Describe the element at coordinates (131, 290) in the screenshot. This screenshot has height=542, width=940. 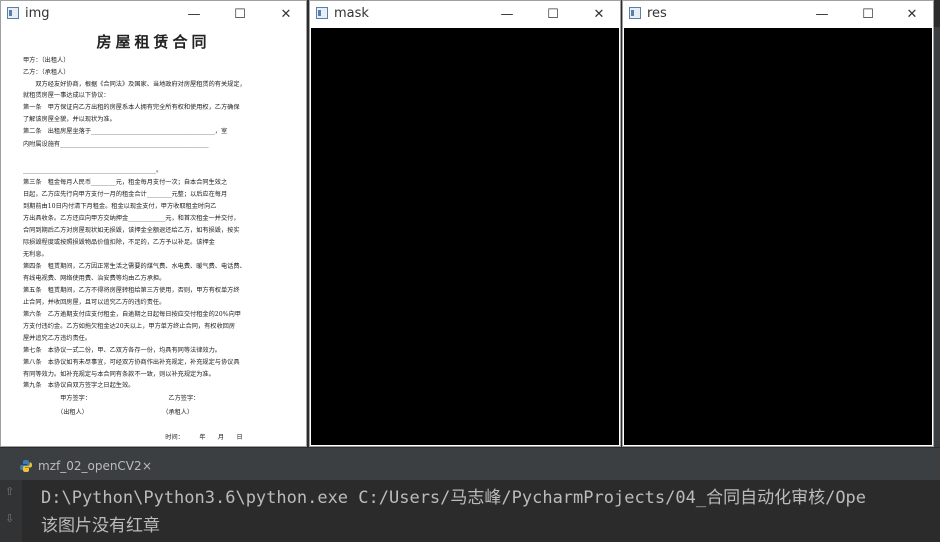
I see `document-line: 第五条 租赁期间，乙方不得将房屋转租给第三方使用，否则，甲方有权单方终` at that location.